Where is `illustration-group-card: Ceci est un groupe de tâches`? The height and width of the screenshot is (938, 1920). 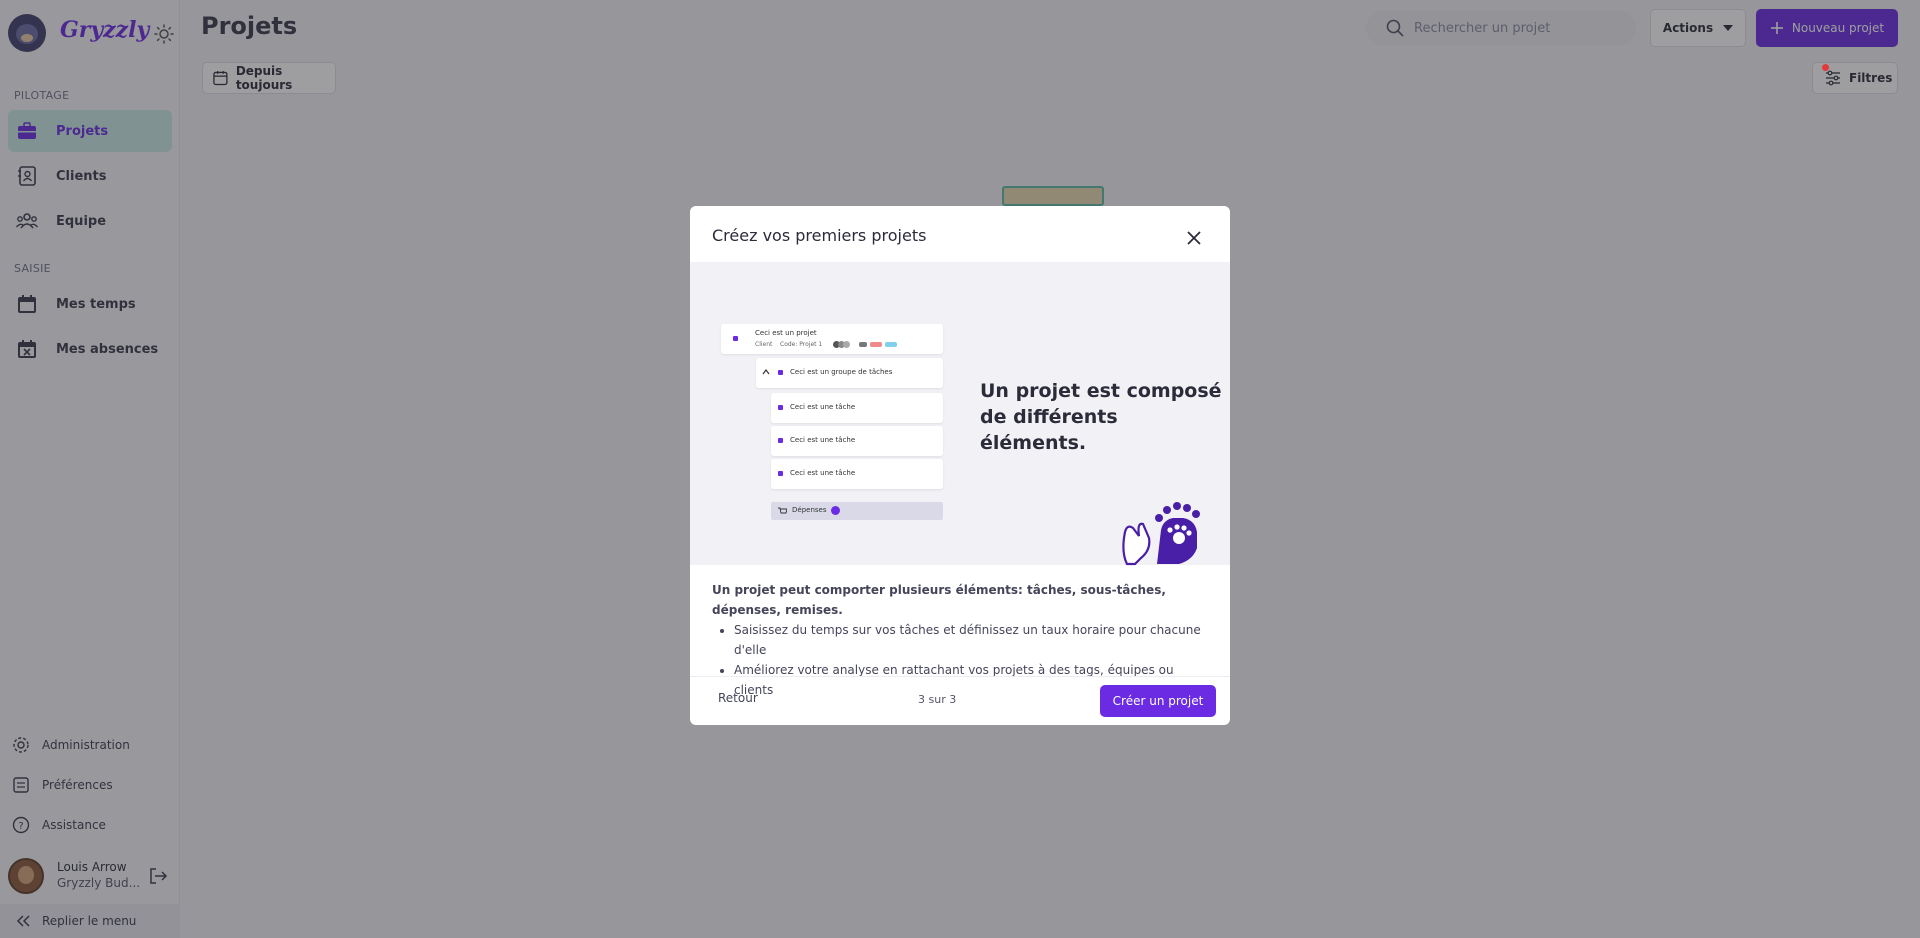 illustration-group-card: Ceci est un groupe de tâches is located at coordinates (849, 373).